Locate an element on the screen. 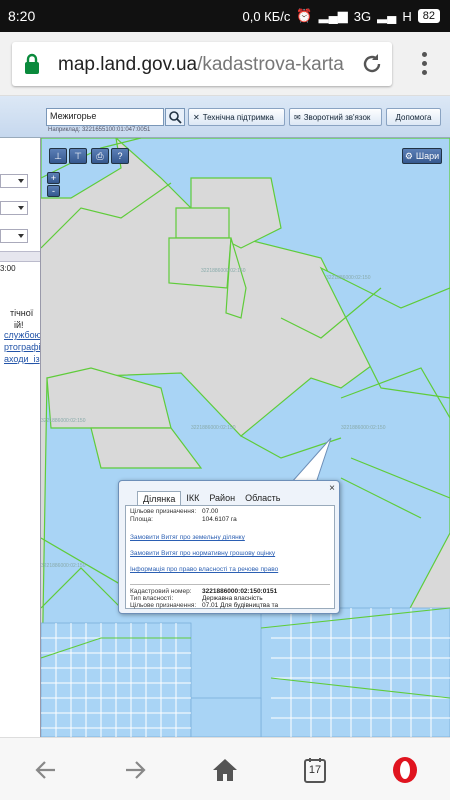  tab-region: Область is located at coordinates (262, 498).